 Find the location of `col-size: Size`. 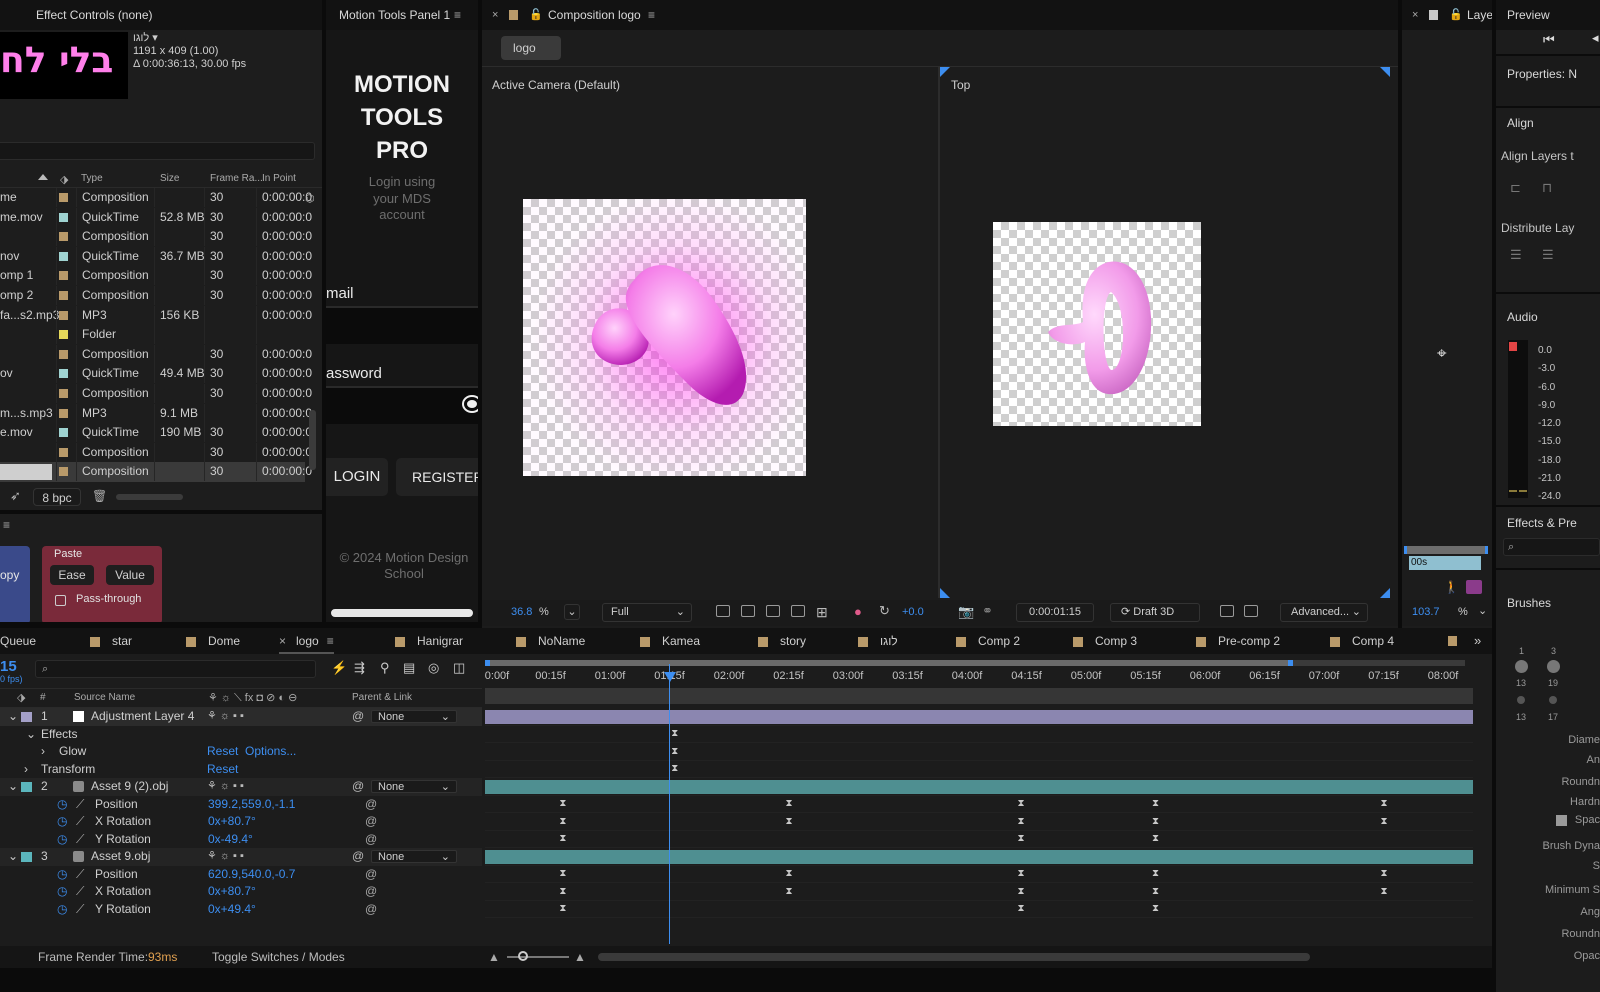

col-size: Size is located at coordinates (169, 178).